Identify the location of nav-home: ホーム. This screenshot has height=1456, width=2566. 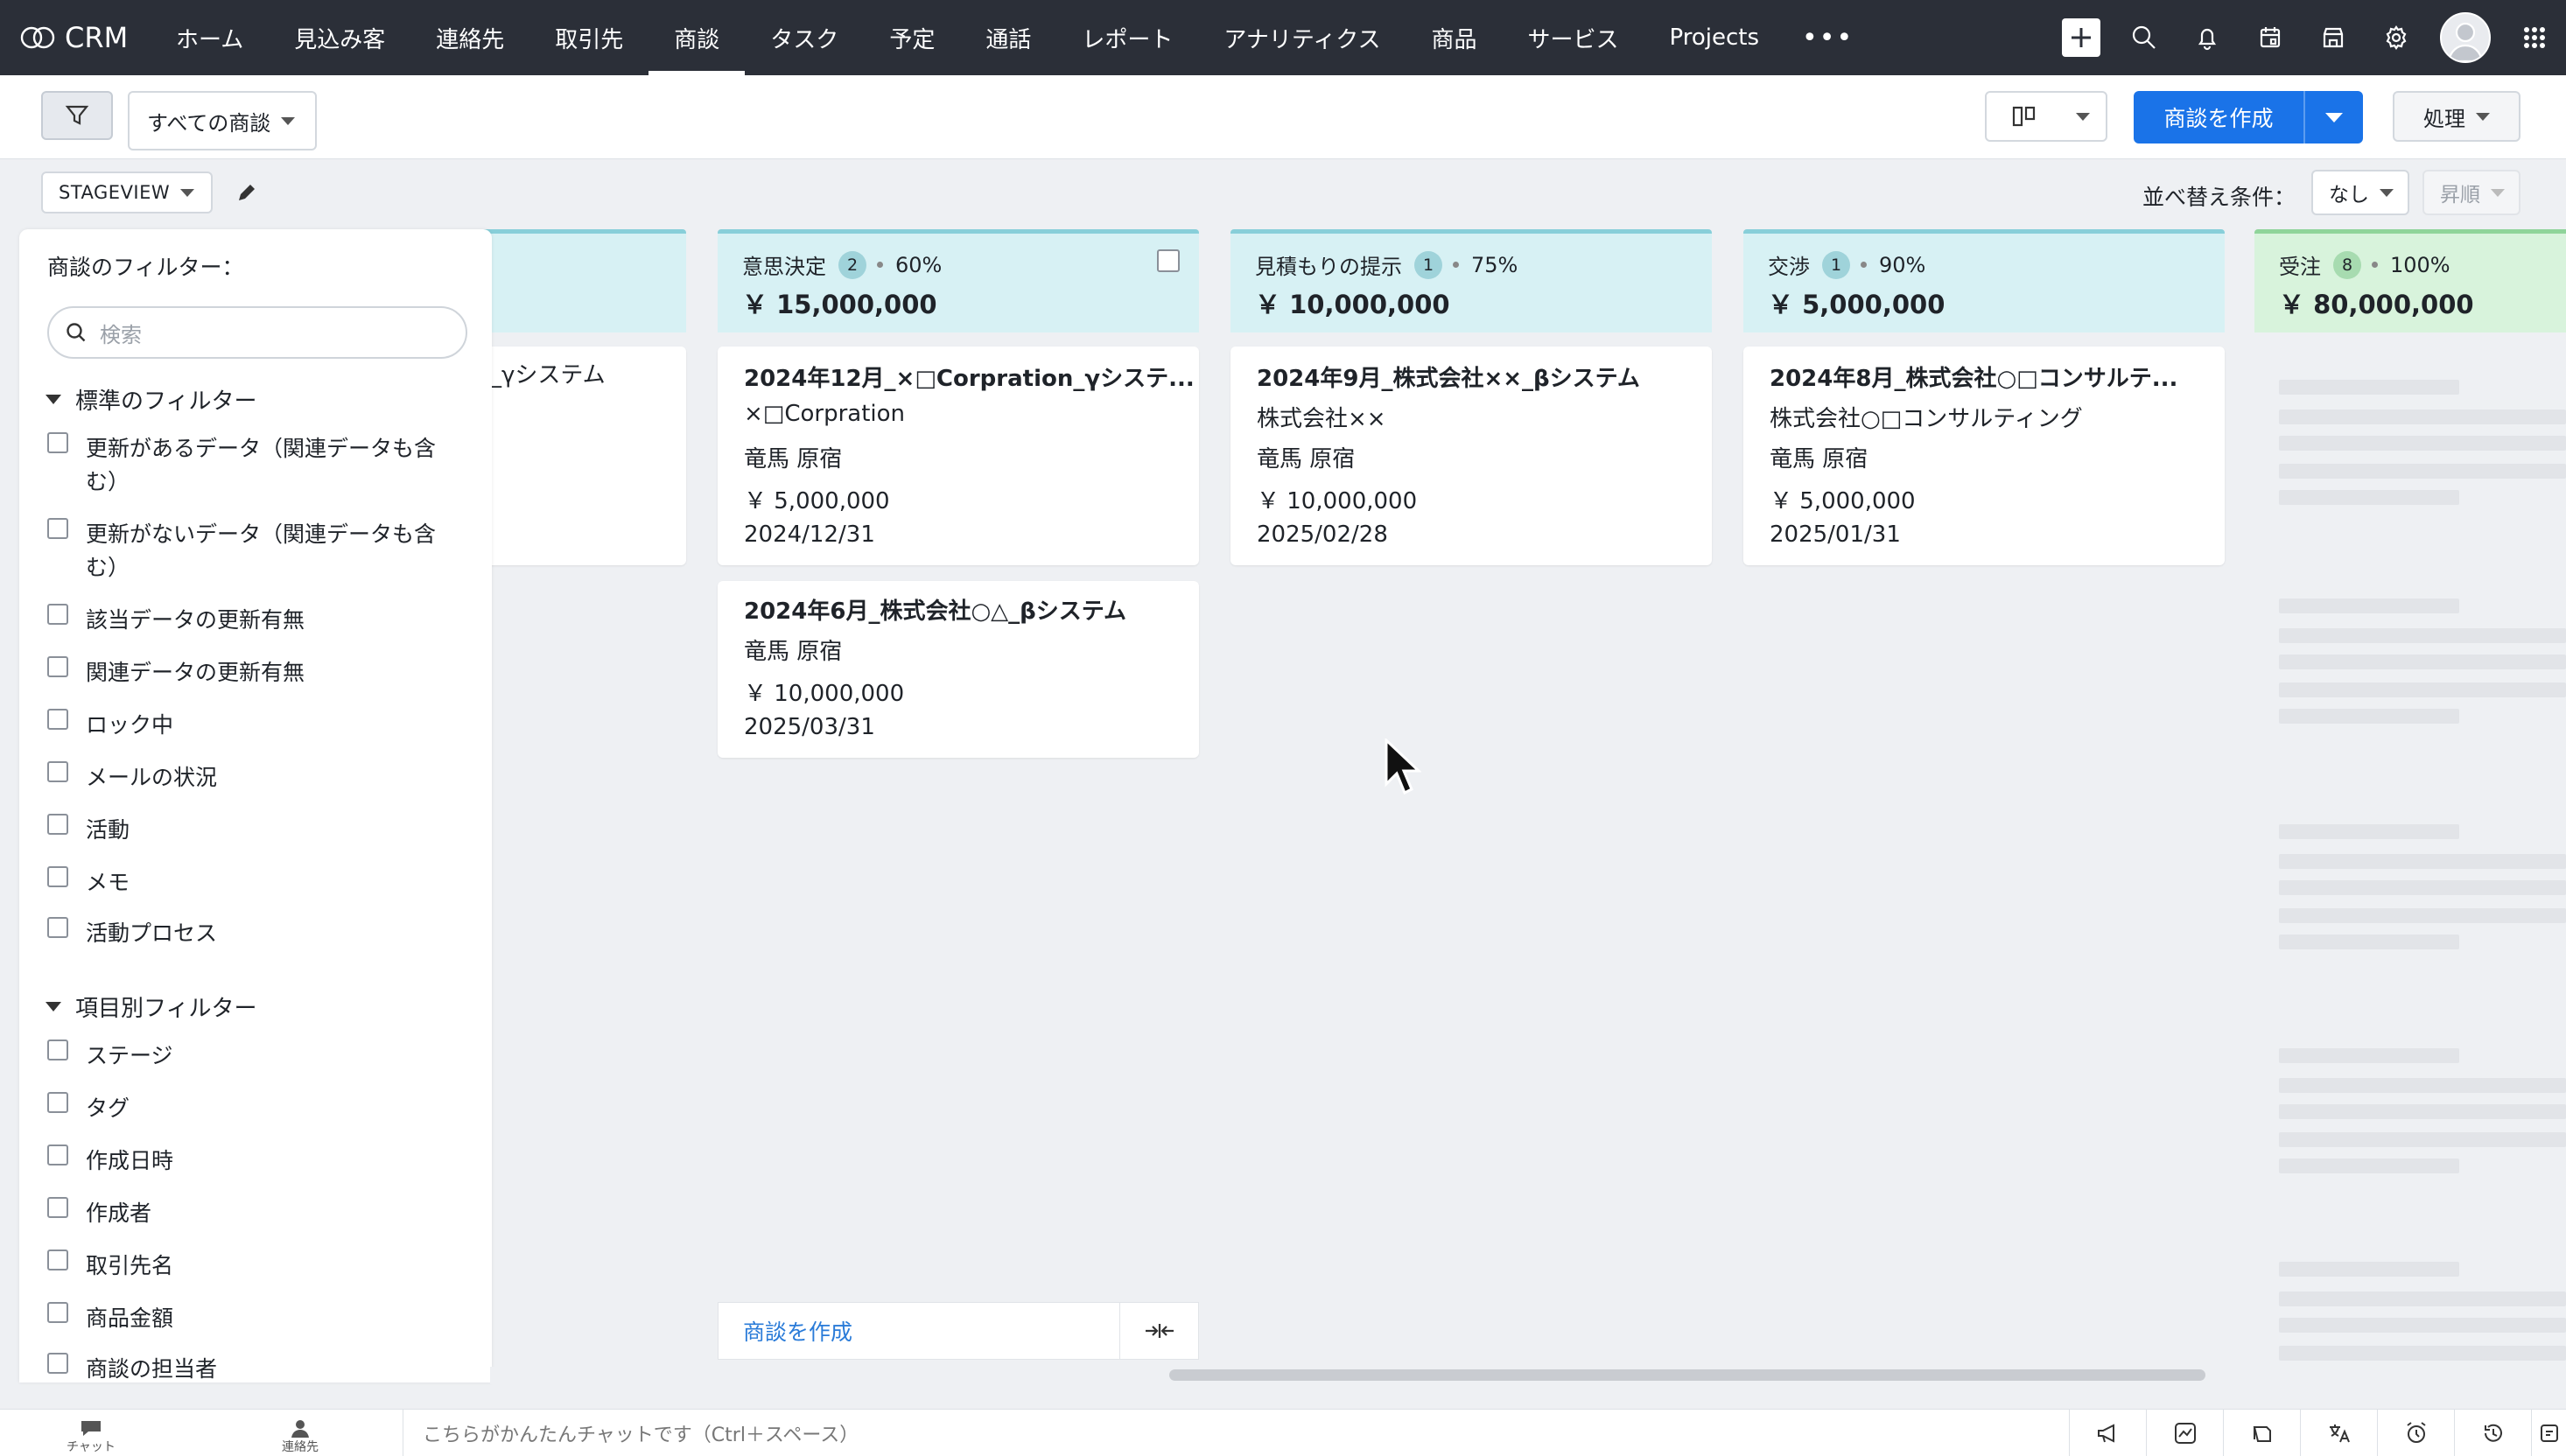
(210, 37).